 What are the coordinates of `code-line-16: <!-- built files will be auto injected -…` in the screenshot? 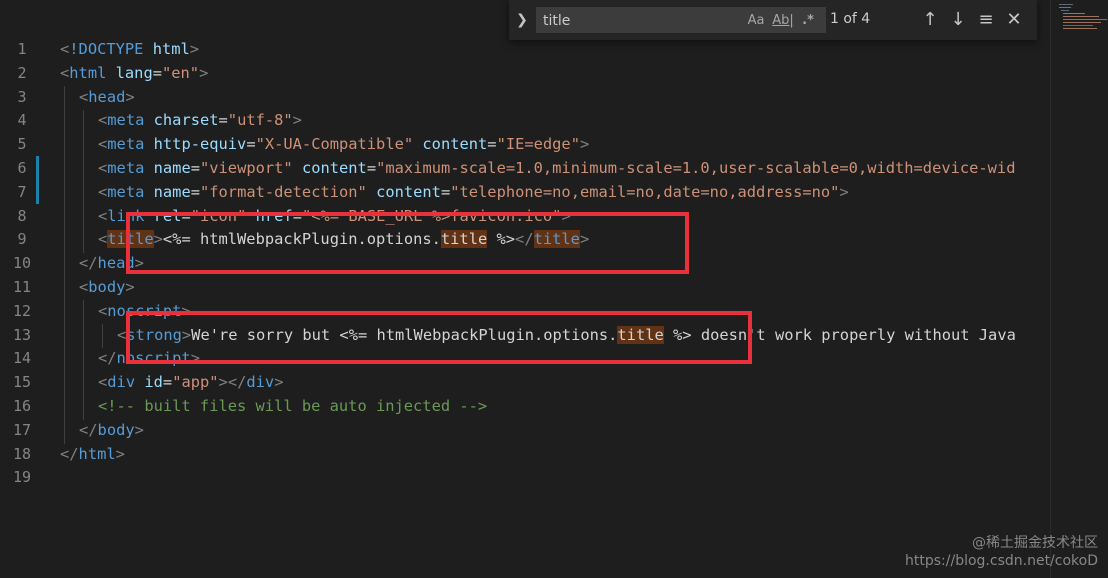 It's located at (555, 407).